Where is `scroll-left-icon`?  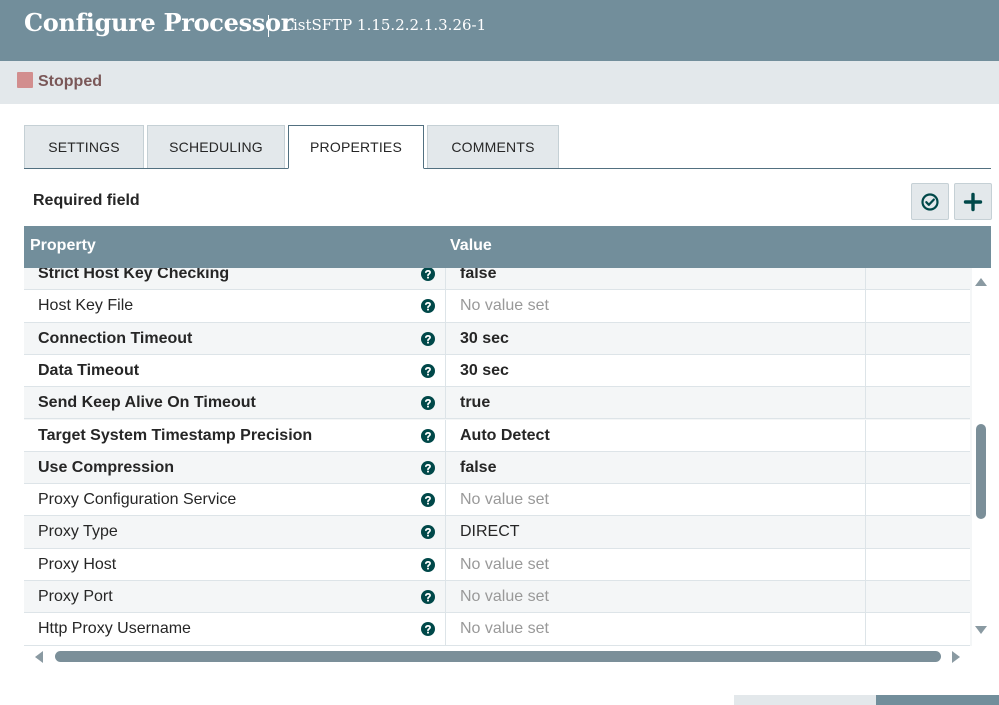 scroll-left-icon is located at coordinates (39, 657).